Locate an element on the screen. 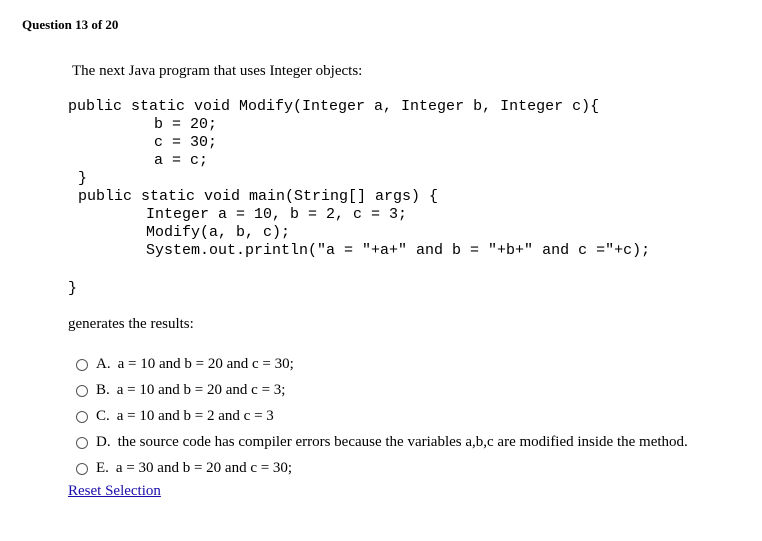  radio-d is located at coordinates (82, 442).